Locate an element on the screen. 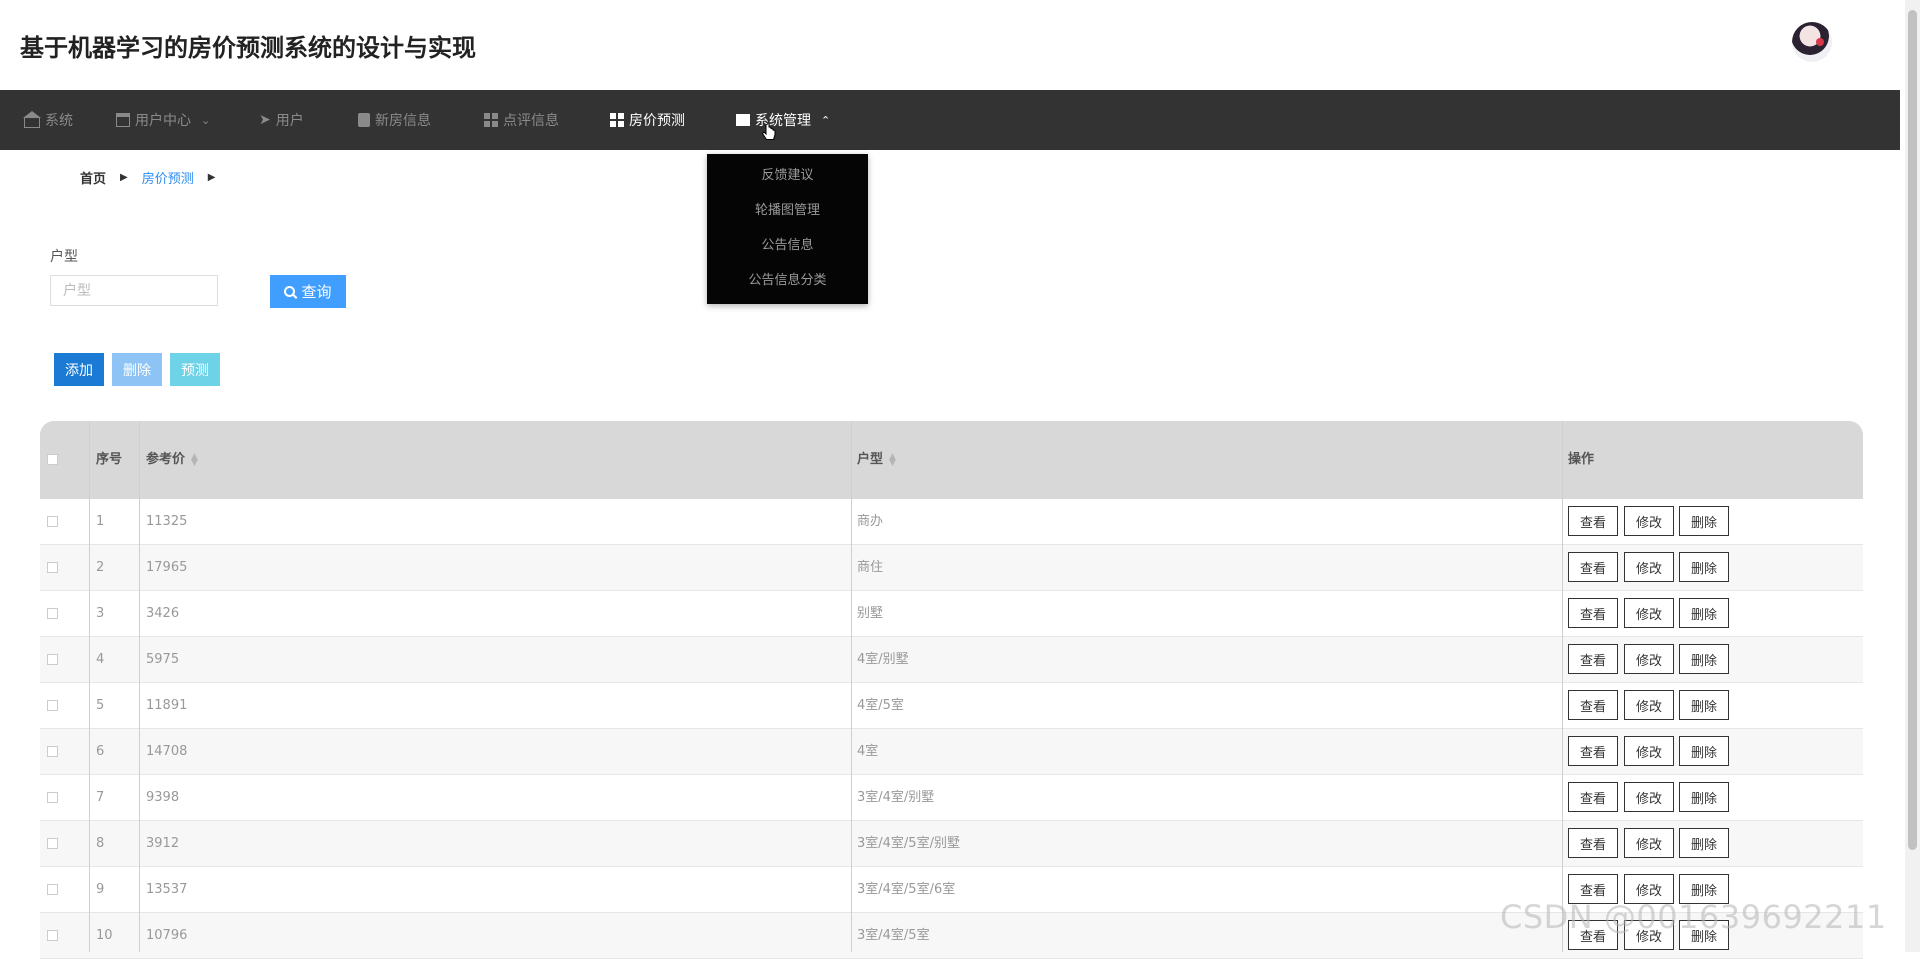  search-label: 户型 is located at coordinates (64, 257).